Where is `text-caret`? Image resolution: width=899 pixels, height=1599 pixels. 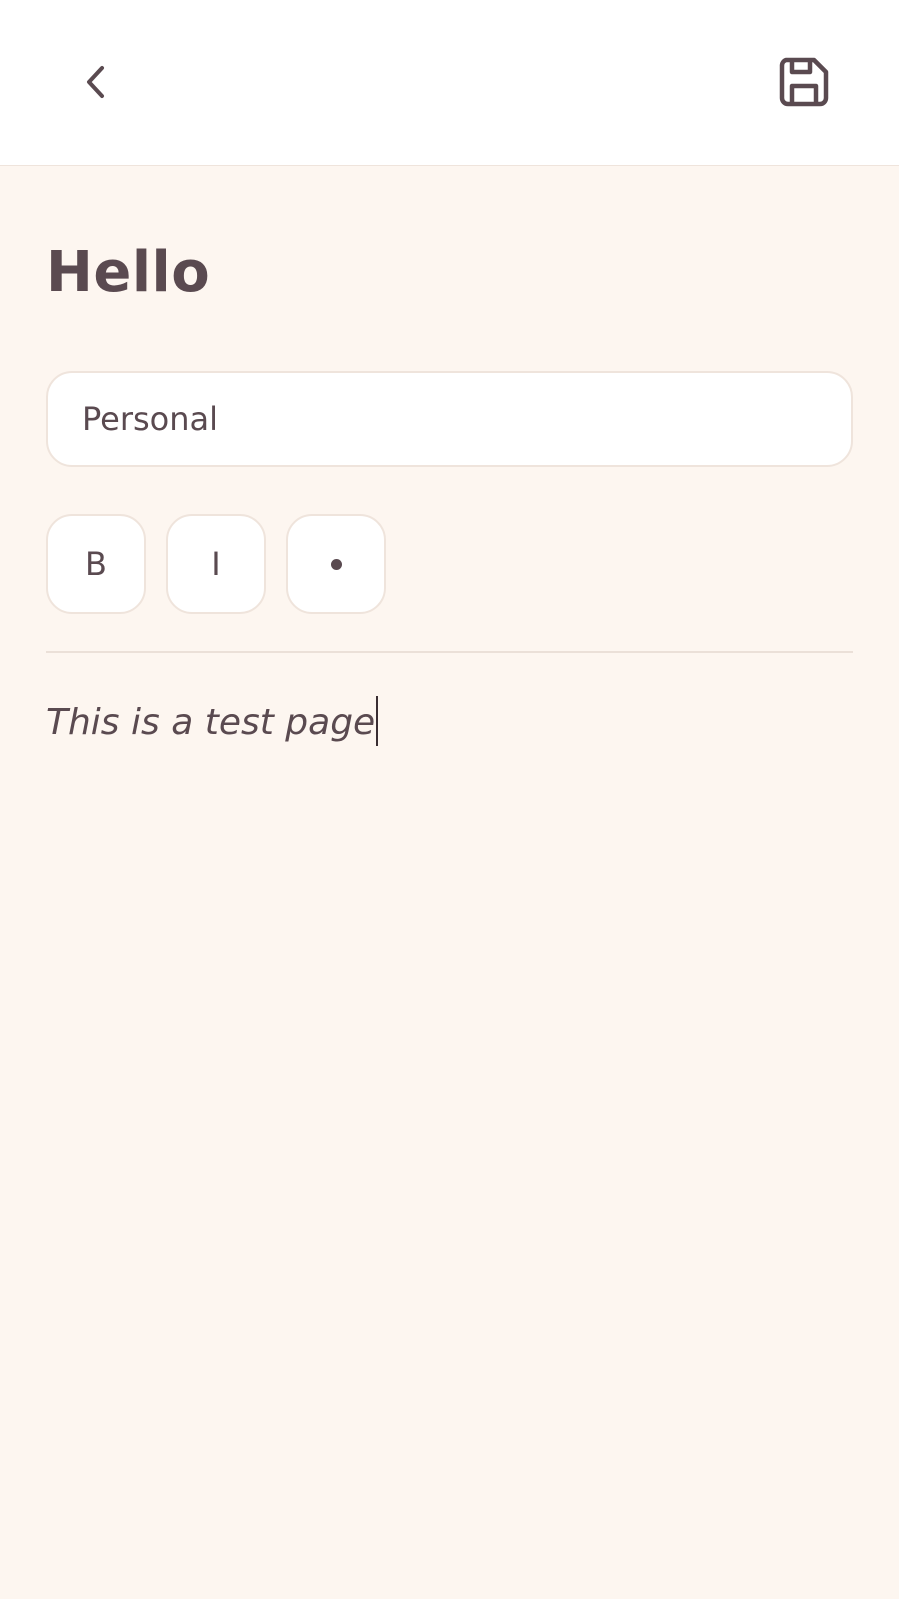
text-caret is located at coordinates (377, 721).